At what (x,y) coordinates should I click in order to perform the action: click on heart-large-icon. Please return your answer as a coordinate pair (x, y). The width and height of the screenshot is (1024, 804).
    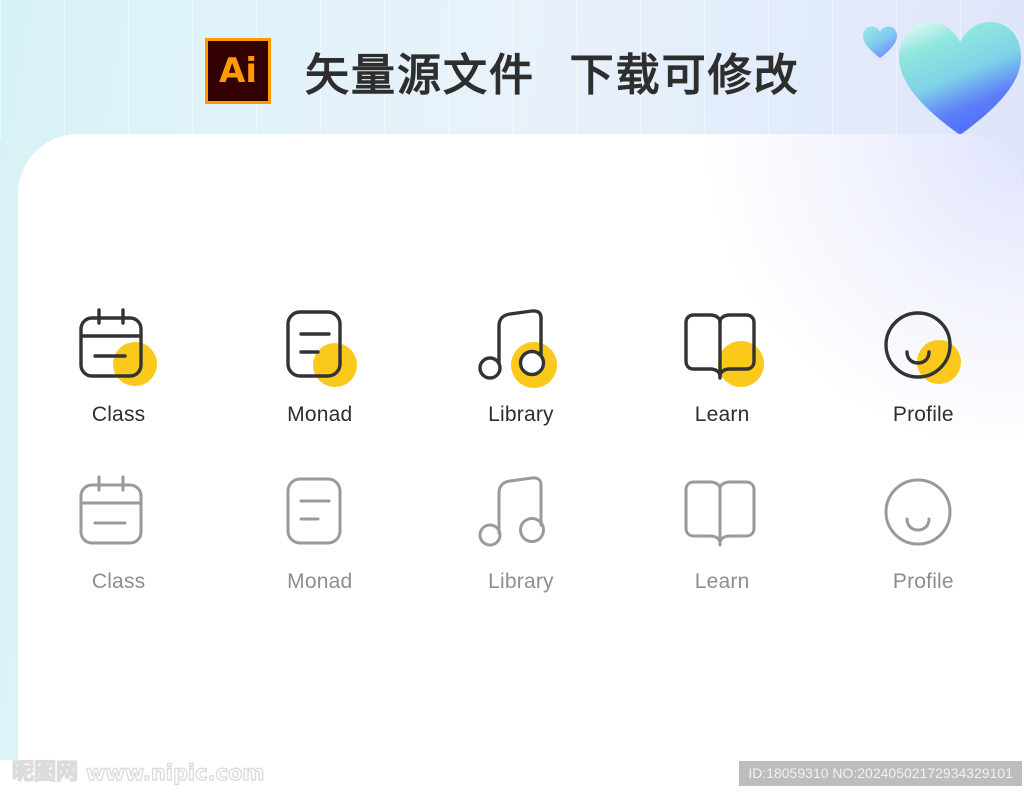
    Looking at the image, I should click on (959, 78).